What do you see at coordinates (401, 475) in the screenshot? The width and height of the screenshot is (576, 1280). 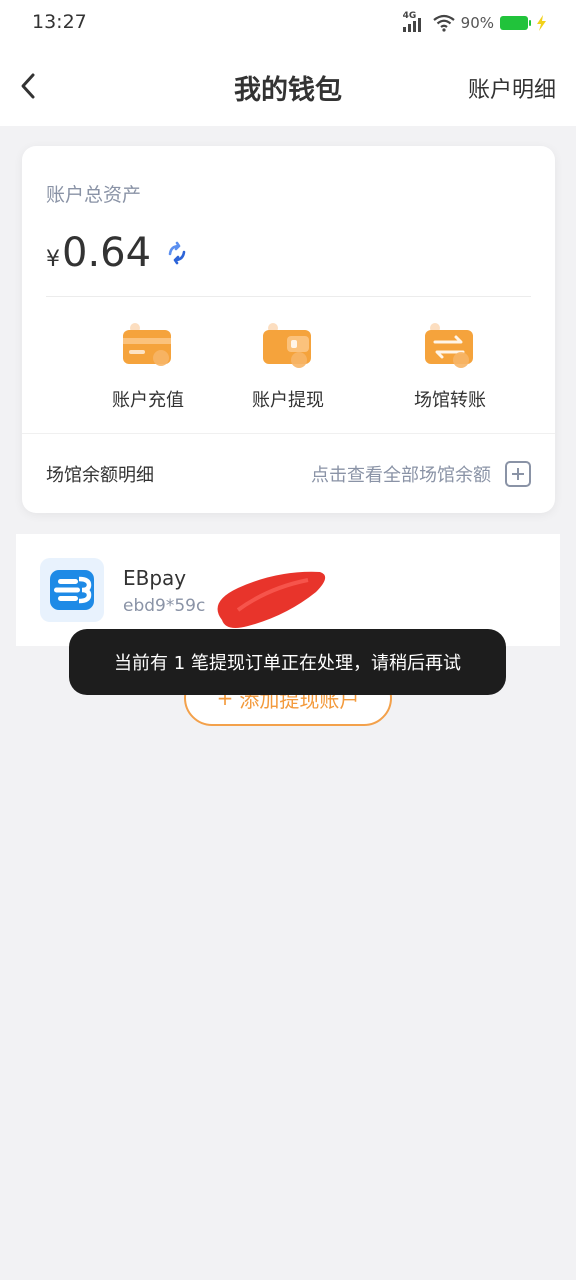 I see `view-all-venue-balance-text: 点击查看全部场馆余额` at bounding box center [401, 475].